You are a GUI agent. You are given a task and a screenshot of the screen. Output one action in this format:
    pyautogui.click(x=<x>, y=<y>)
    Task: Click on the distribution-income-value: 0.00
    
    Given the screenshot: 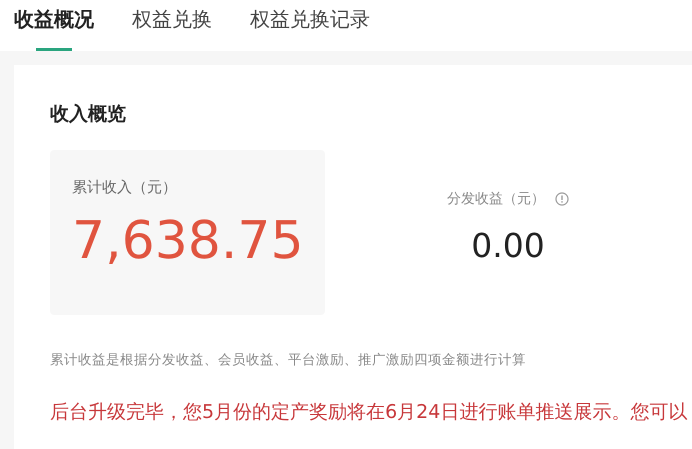 What is the action you would take?
    pyautogui.click(x=508, y=245)
    